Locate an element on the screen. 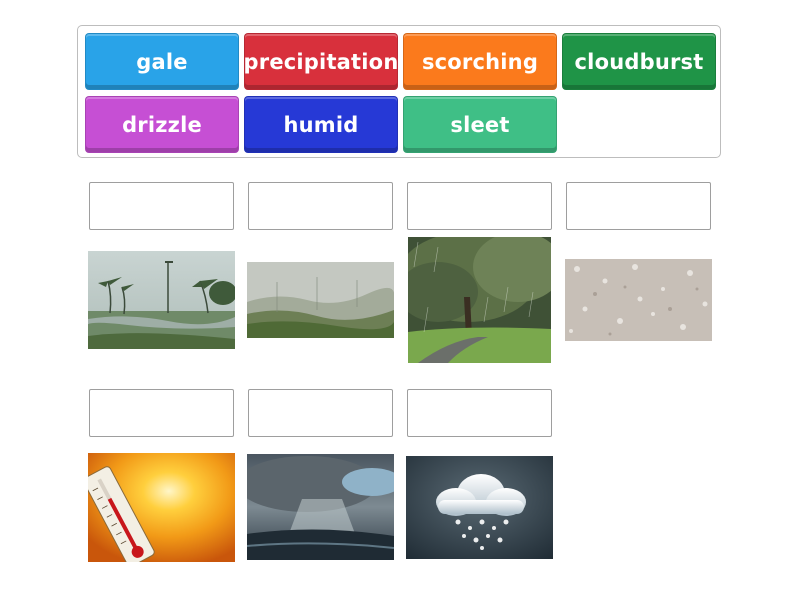 The width and height of the screenshot is (800, 600). storm-cloud-rain-image is located at coordinates (320, 507).